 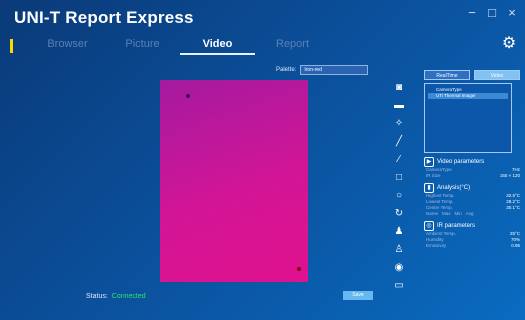 I want to click on window-controls: − □ ×, so click(x=492, y=13).